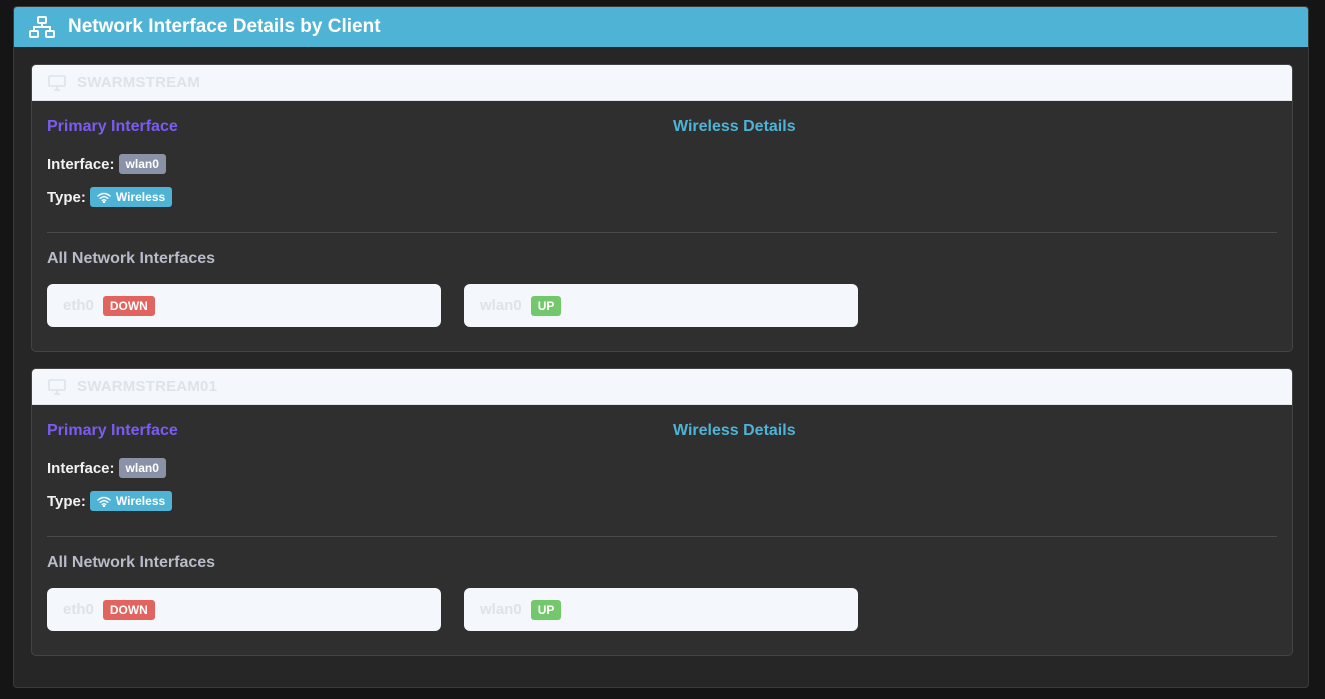  Describe the element at coordinates (147, 386) in the screenshot. I see `client-name: SWARMSTREAM01` at that location.